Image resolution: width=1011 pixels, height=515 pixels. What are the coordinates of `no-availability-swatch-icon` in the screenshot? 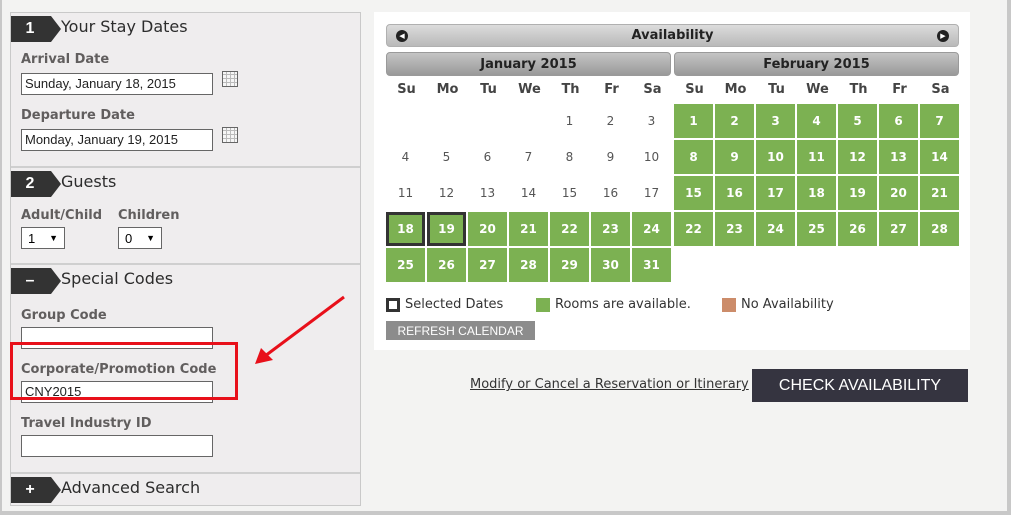 It's located at (729, 304).